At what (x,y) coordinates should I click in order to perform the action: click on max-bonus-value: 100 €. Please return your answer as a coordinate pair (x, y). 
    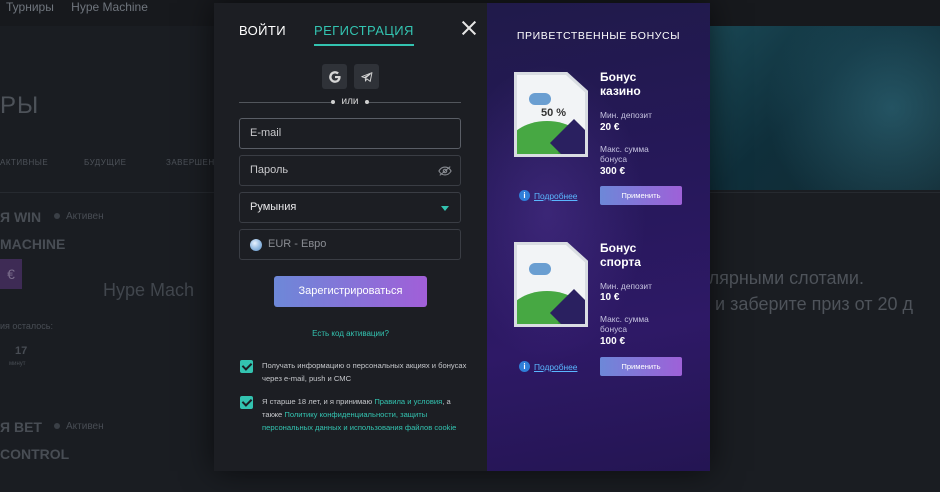
    Looking at the image, I should click on (613, 341).